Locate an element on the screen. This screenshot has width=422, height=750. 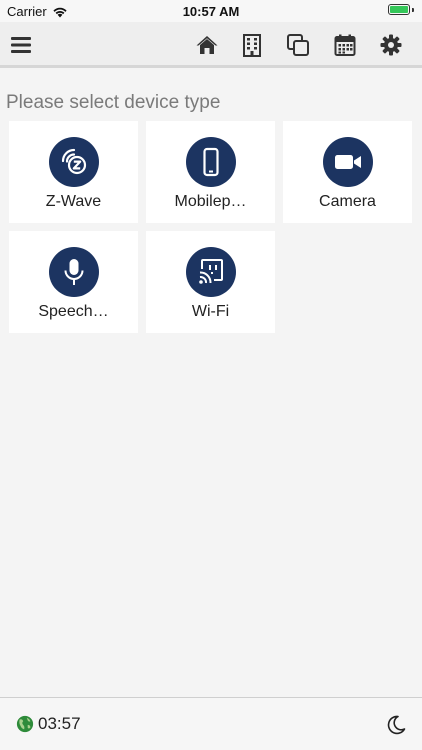
device-label: Wi-Fi is located at coordinates (210, 311).